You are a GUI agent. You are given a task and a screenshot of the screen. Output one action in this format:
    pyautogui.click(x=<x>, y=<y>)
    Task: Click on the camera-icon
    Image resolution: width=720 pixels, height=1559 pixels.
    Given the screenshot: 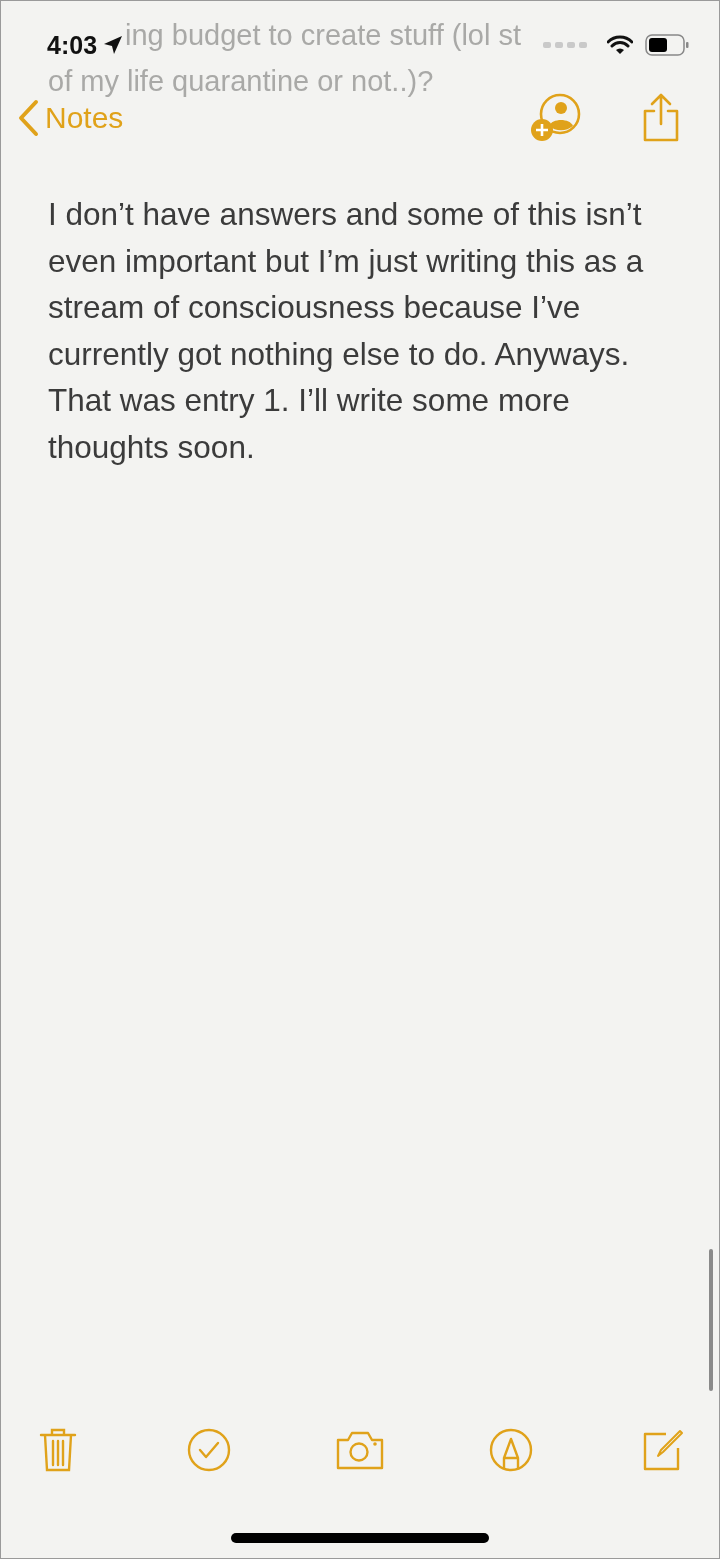 What is the action you would take?
    pyautogui.click(x=360, y=1450)
    